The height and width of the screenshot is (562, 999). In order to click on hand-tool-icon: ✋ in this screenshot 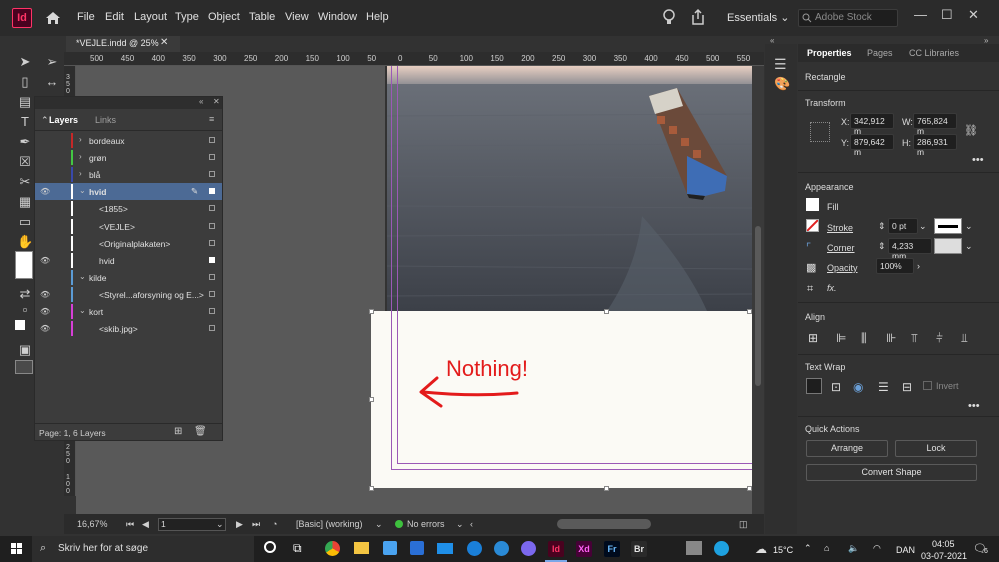, I will do `click(25, 242)`.